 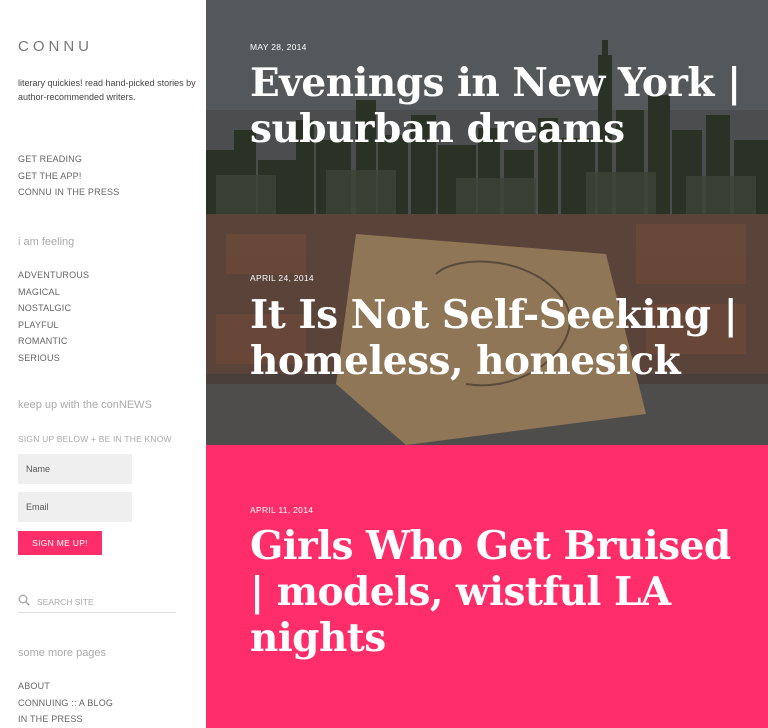 What do you see at coordinates (65, 686) in the screenshot?
I see `page-link-about: ABOUT` at bounding box center [65, 686].